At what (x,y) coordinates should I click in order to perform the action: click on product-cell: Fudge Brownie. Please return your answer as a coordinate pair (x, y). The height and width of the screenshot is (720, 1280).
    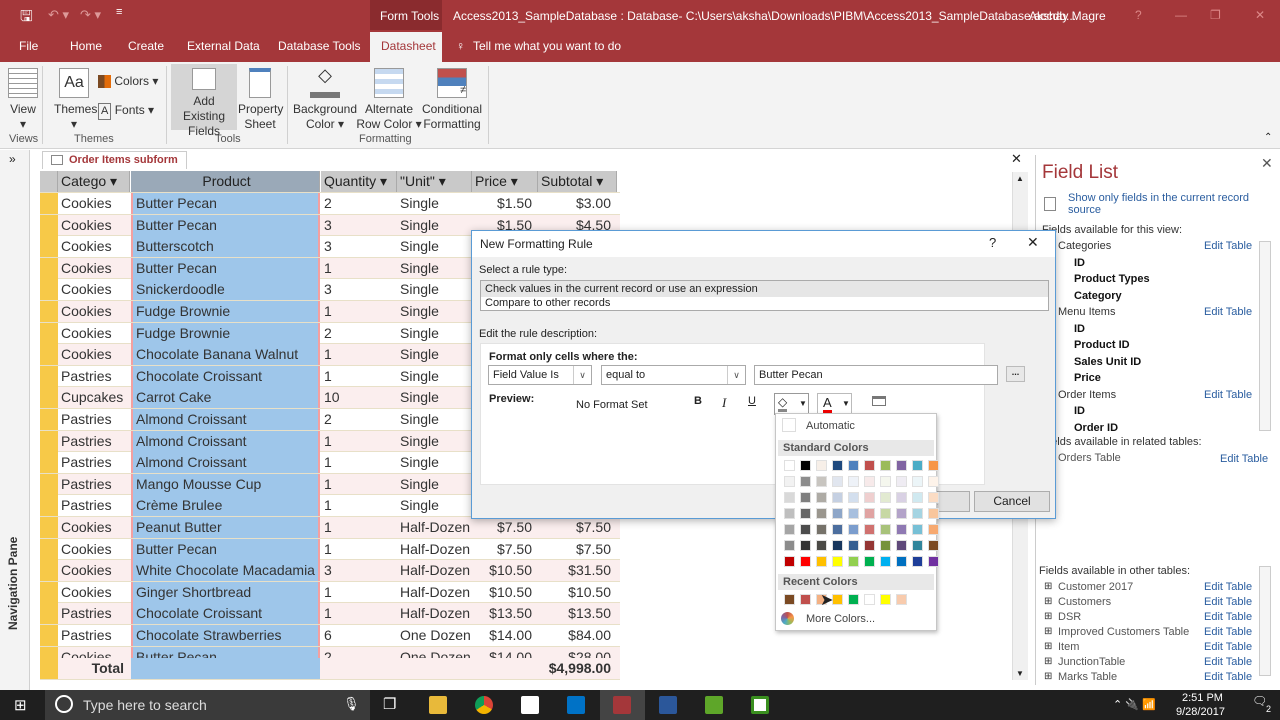
    Looking at the image, I should click on (225, 311).